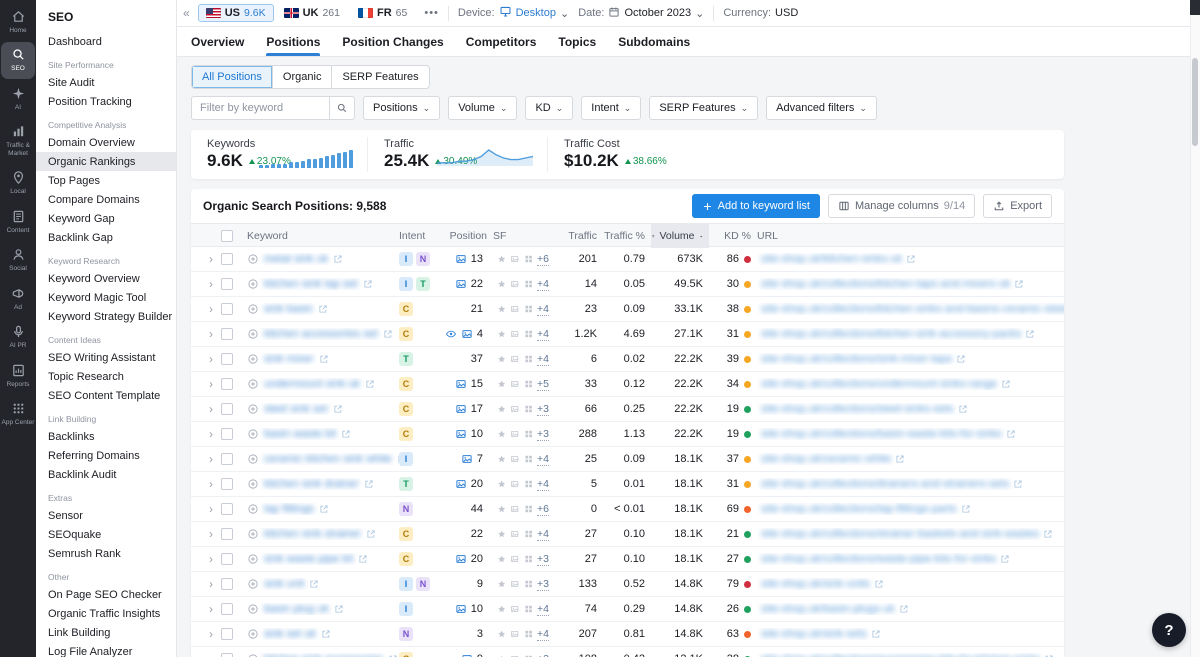  Describe the element at coordinates (106, 515) in the screenshot. I see `sidebar-item-sensor: Sensor` at that location.